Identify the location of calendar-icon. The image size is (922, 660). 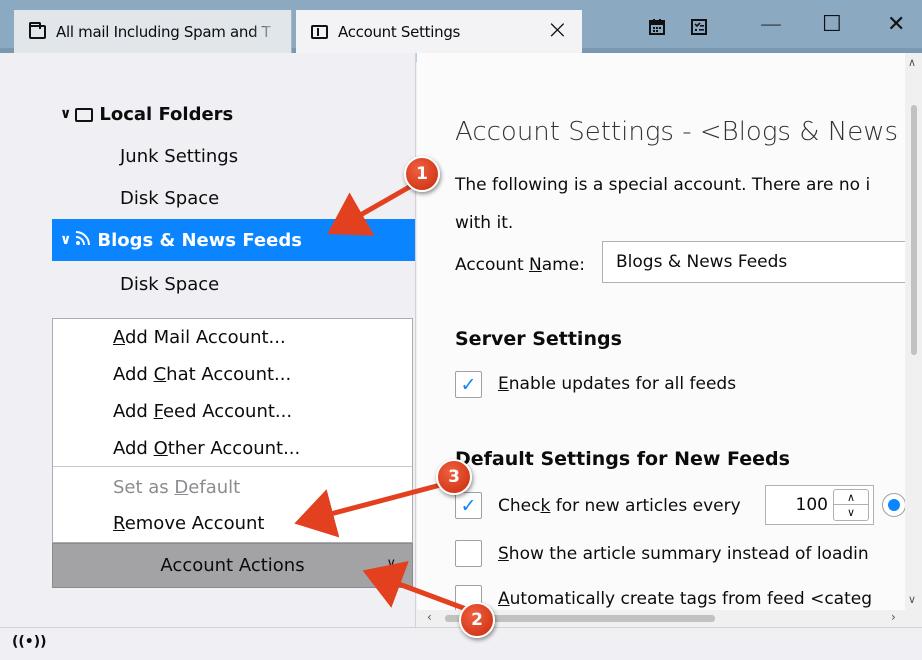
(657, 29).